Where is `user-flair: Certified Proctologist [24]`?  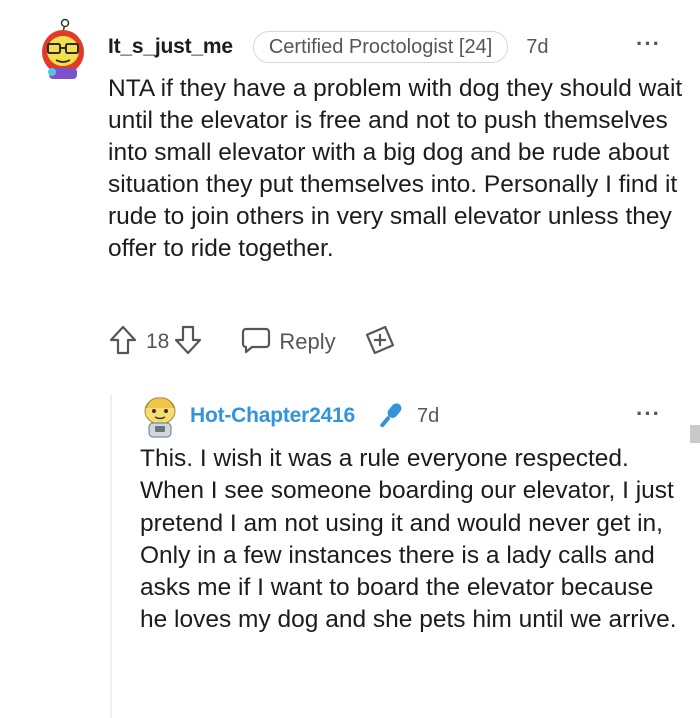 user-flair: Certified Proctologist [24] is located at coordinates (380, 47).